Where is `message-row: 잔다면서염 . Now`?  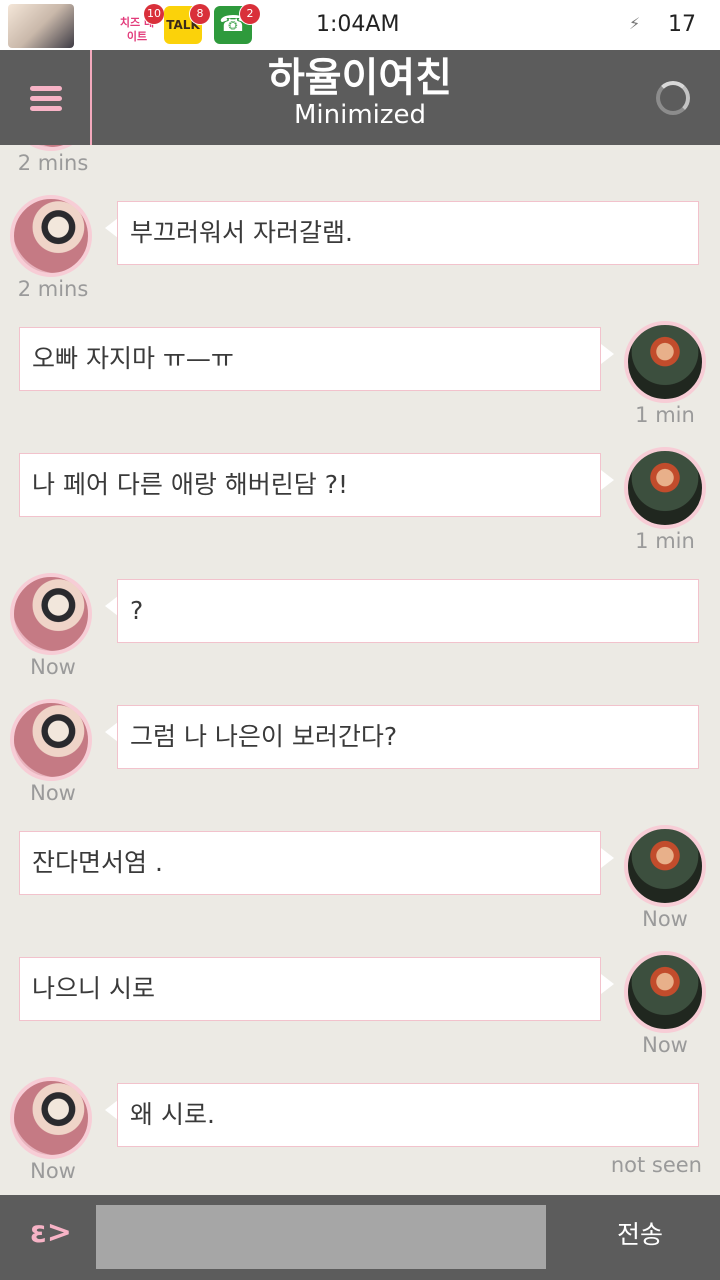 message-row: 잔다면서염 . Now is located at coordinates (360, 853).